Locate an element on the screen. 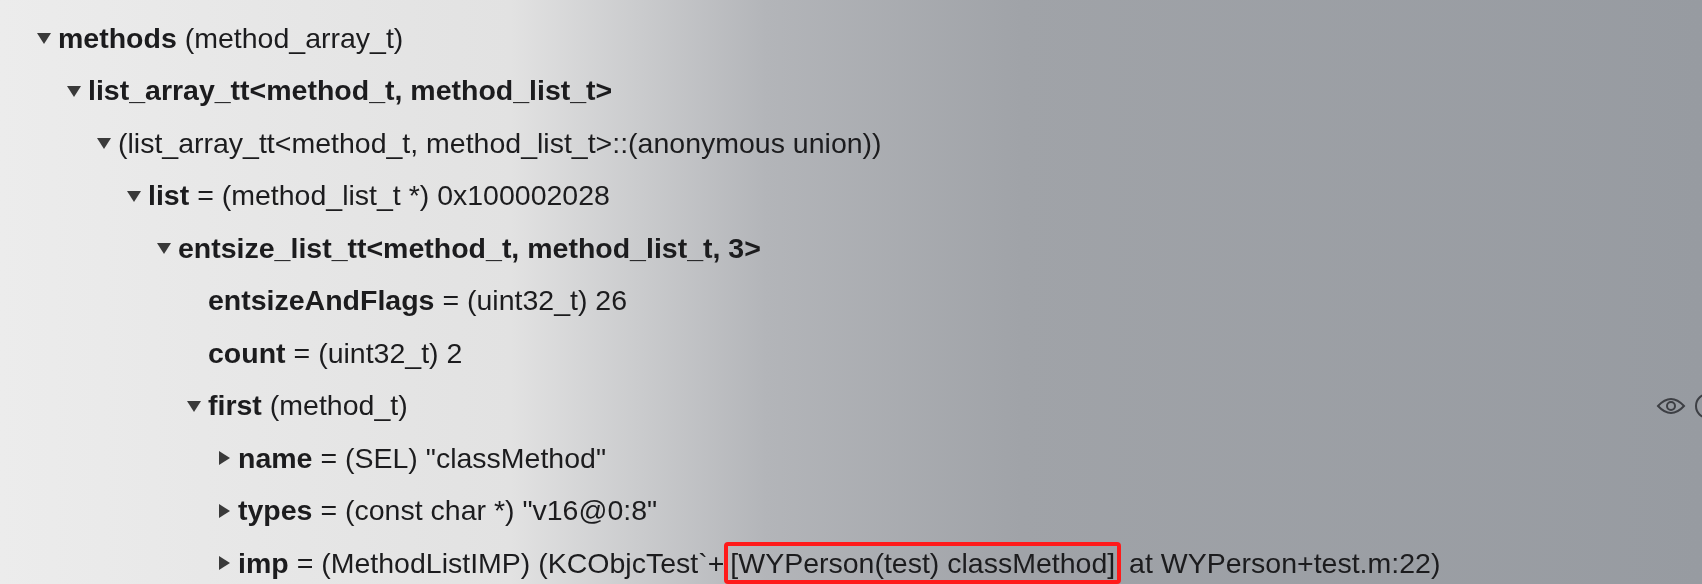  variable-value: = (uint32_t) 26 is located at coordinates (535, 301).